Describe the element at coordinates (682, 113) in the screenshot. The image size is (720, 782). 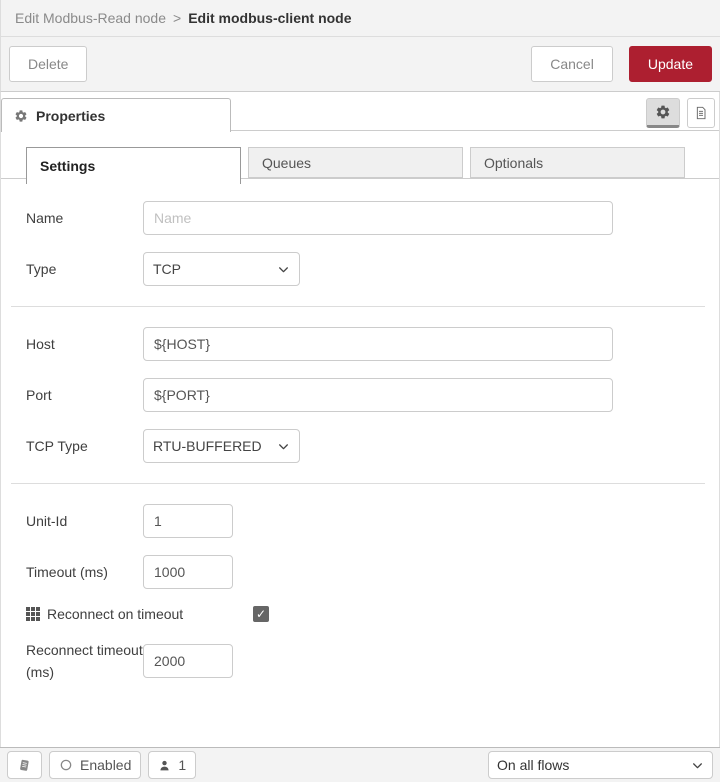
I see `panel-actions` at that location.